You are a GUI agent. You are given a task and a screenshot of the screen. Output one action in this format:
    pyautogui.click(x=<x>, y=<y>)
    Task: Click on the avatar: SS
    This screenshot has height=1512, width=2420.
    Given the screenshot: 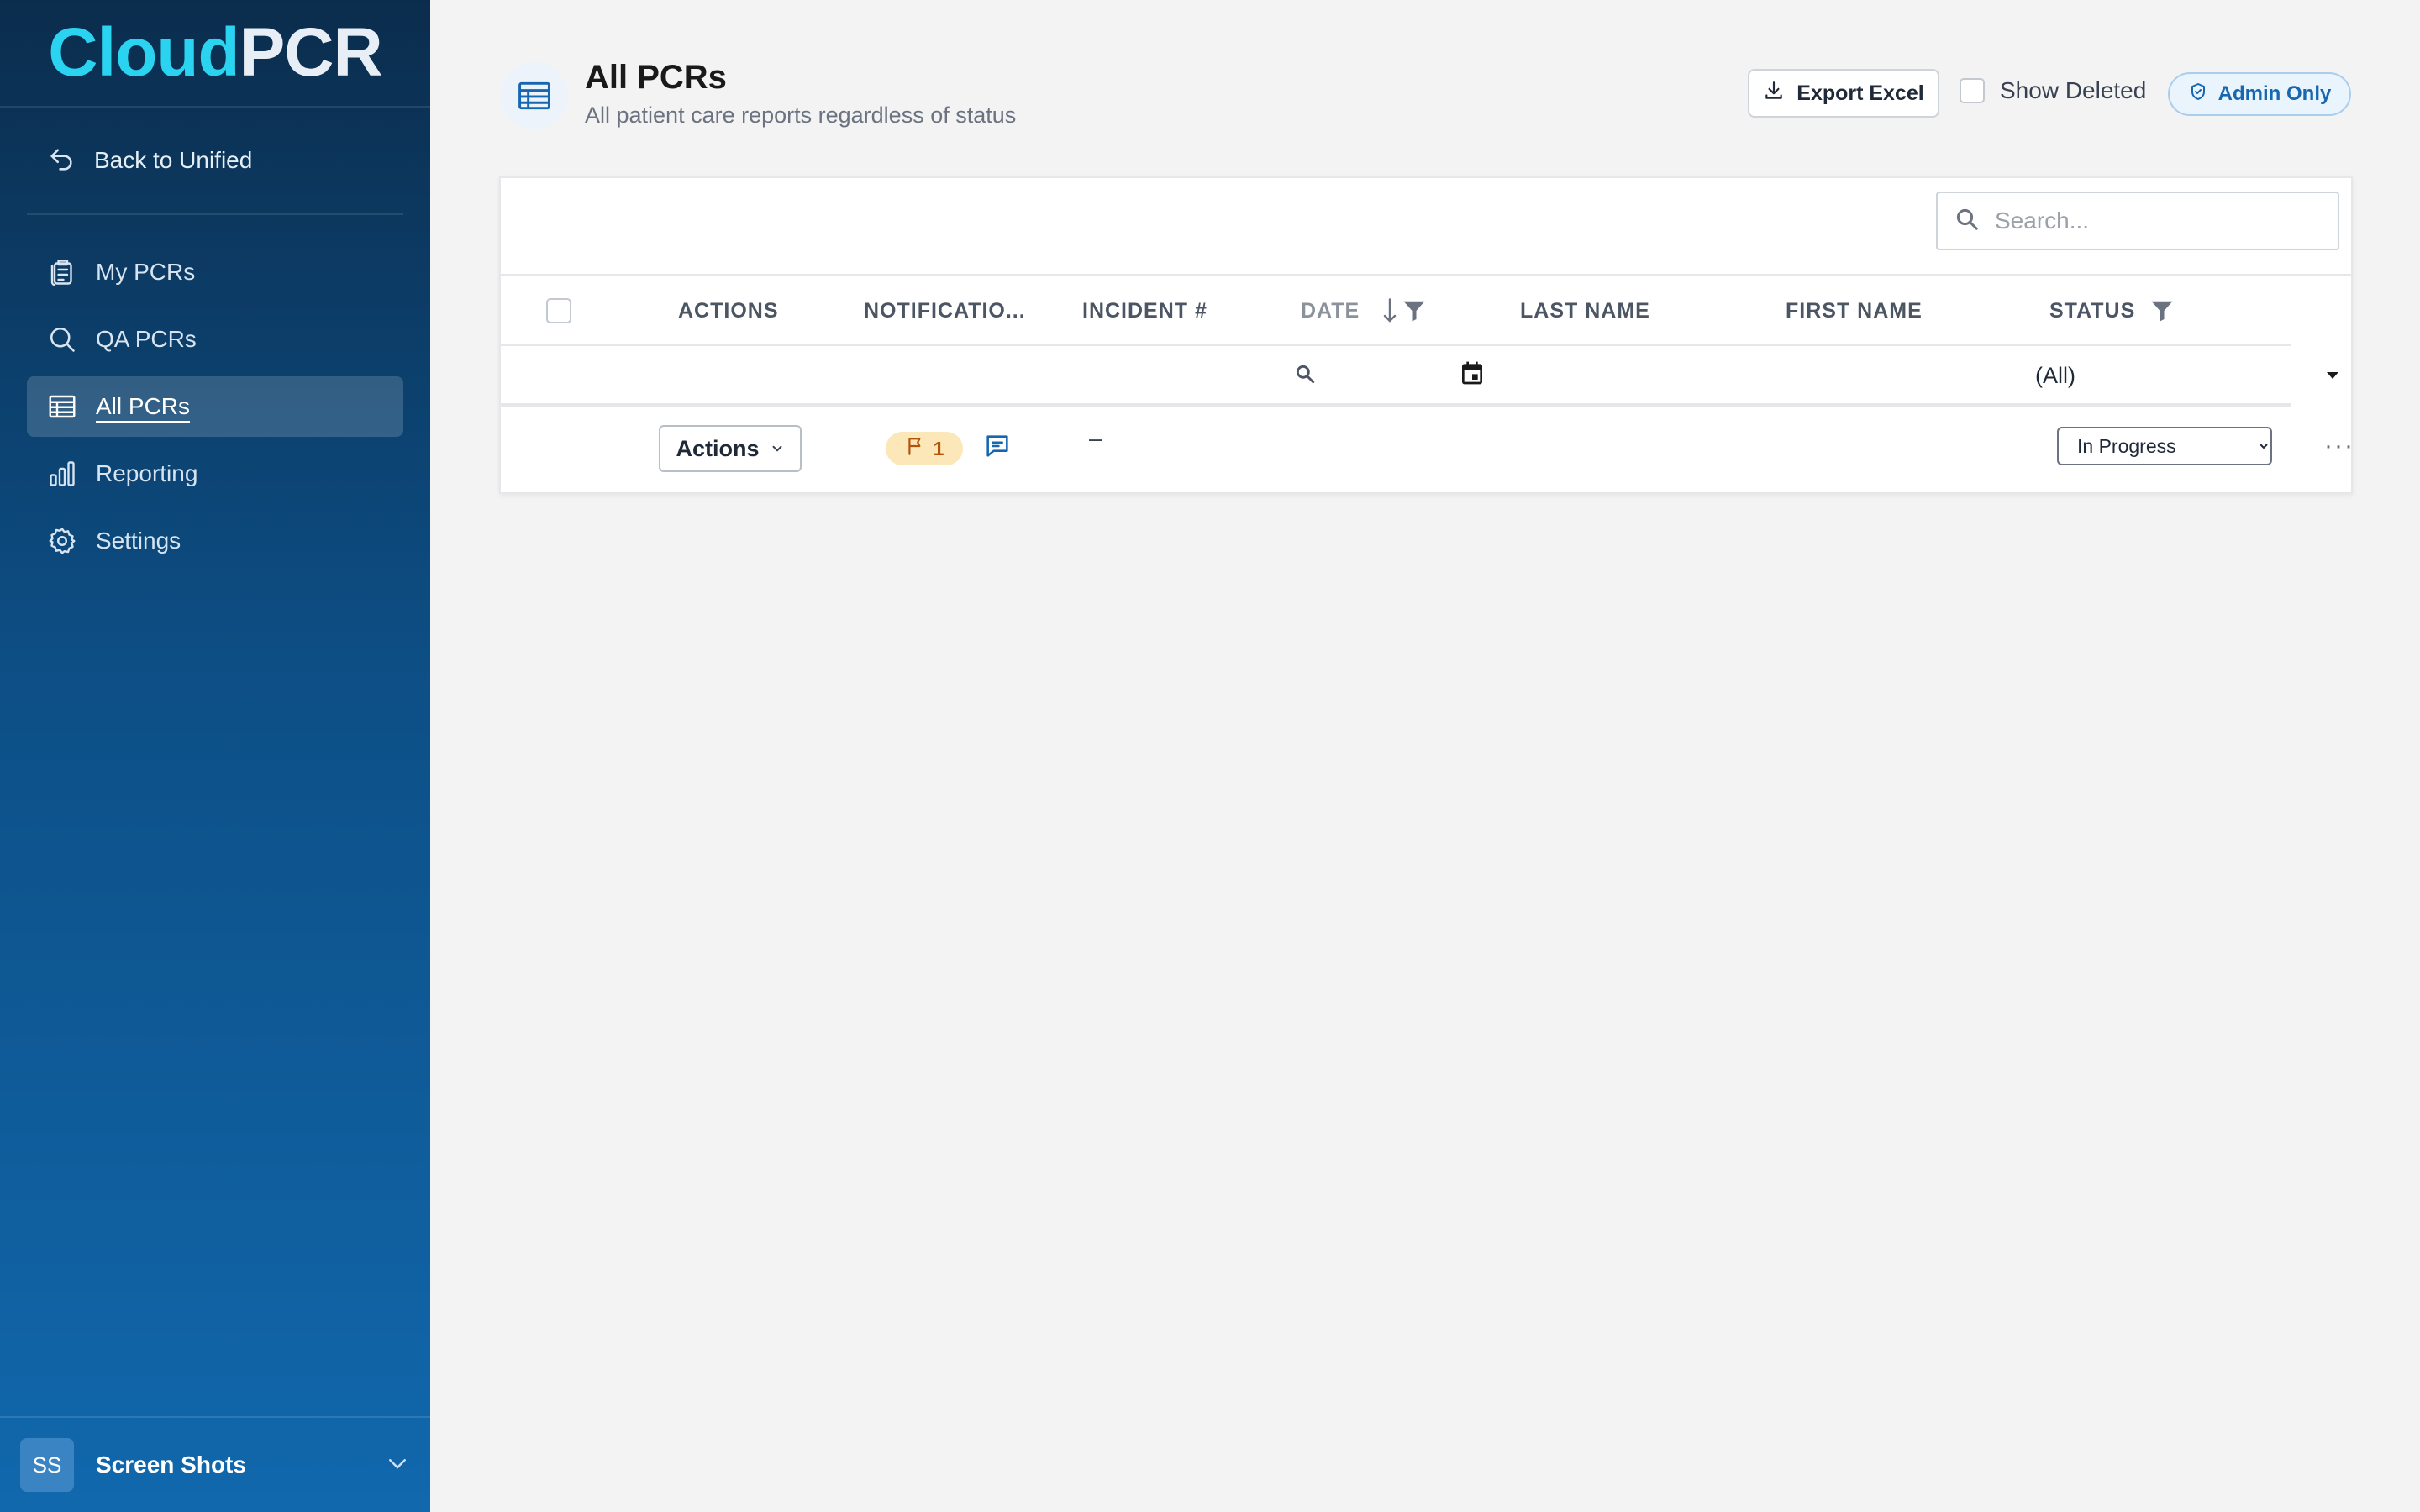 What is the action you would take?
    pyautogui.click(x=47, y=1465)
    